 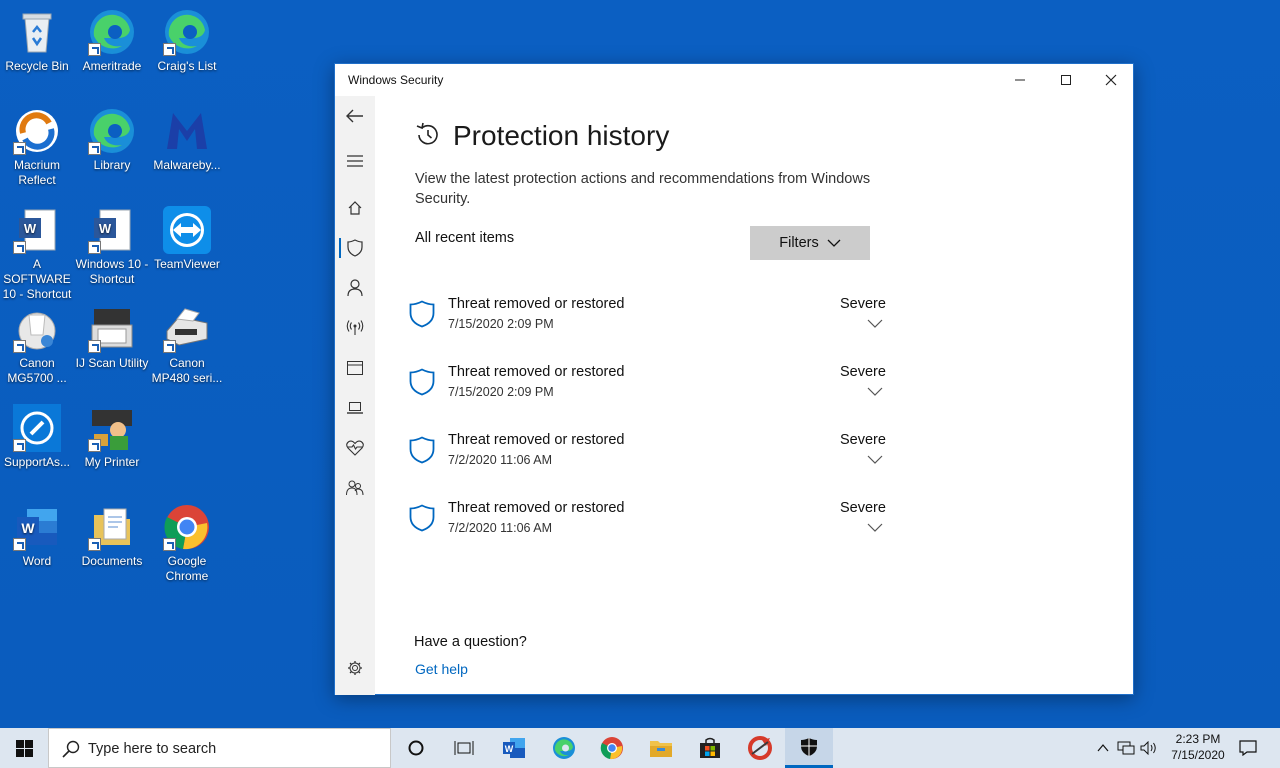 What do you see at coordinates (1149, 748) in the screenshot?
I see `volume-button` at bounding box center [1149, 748].